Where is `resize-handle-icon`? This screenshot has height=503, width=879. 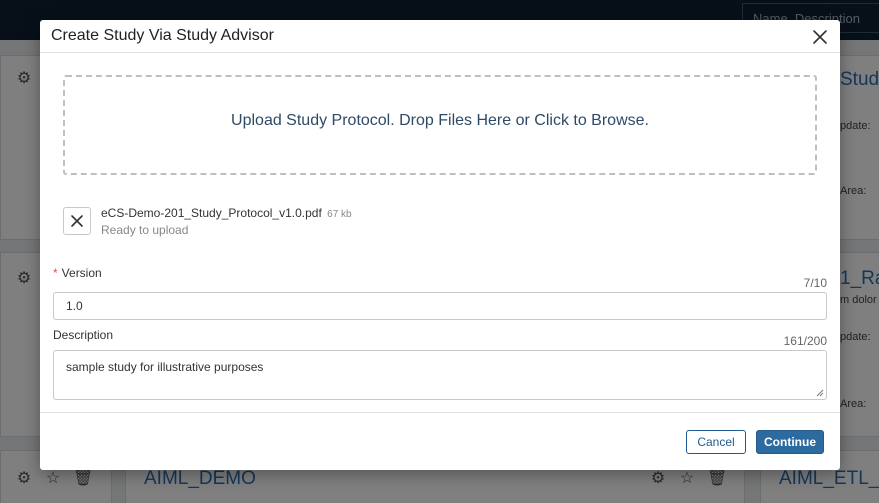
resize-handle-icon is located at coordinates (820, 393).